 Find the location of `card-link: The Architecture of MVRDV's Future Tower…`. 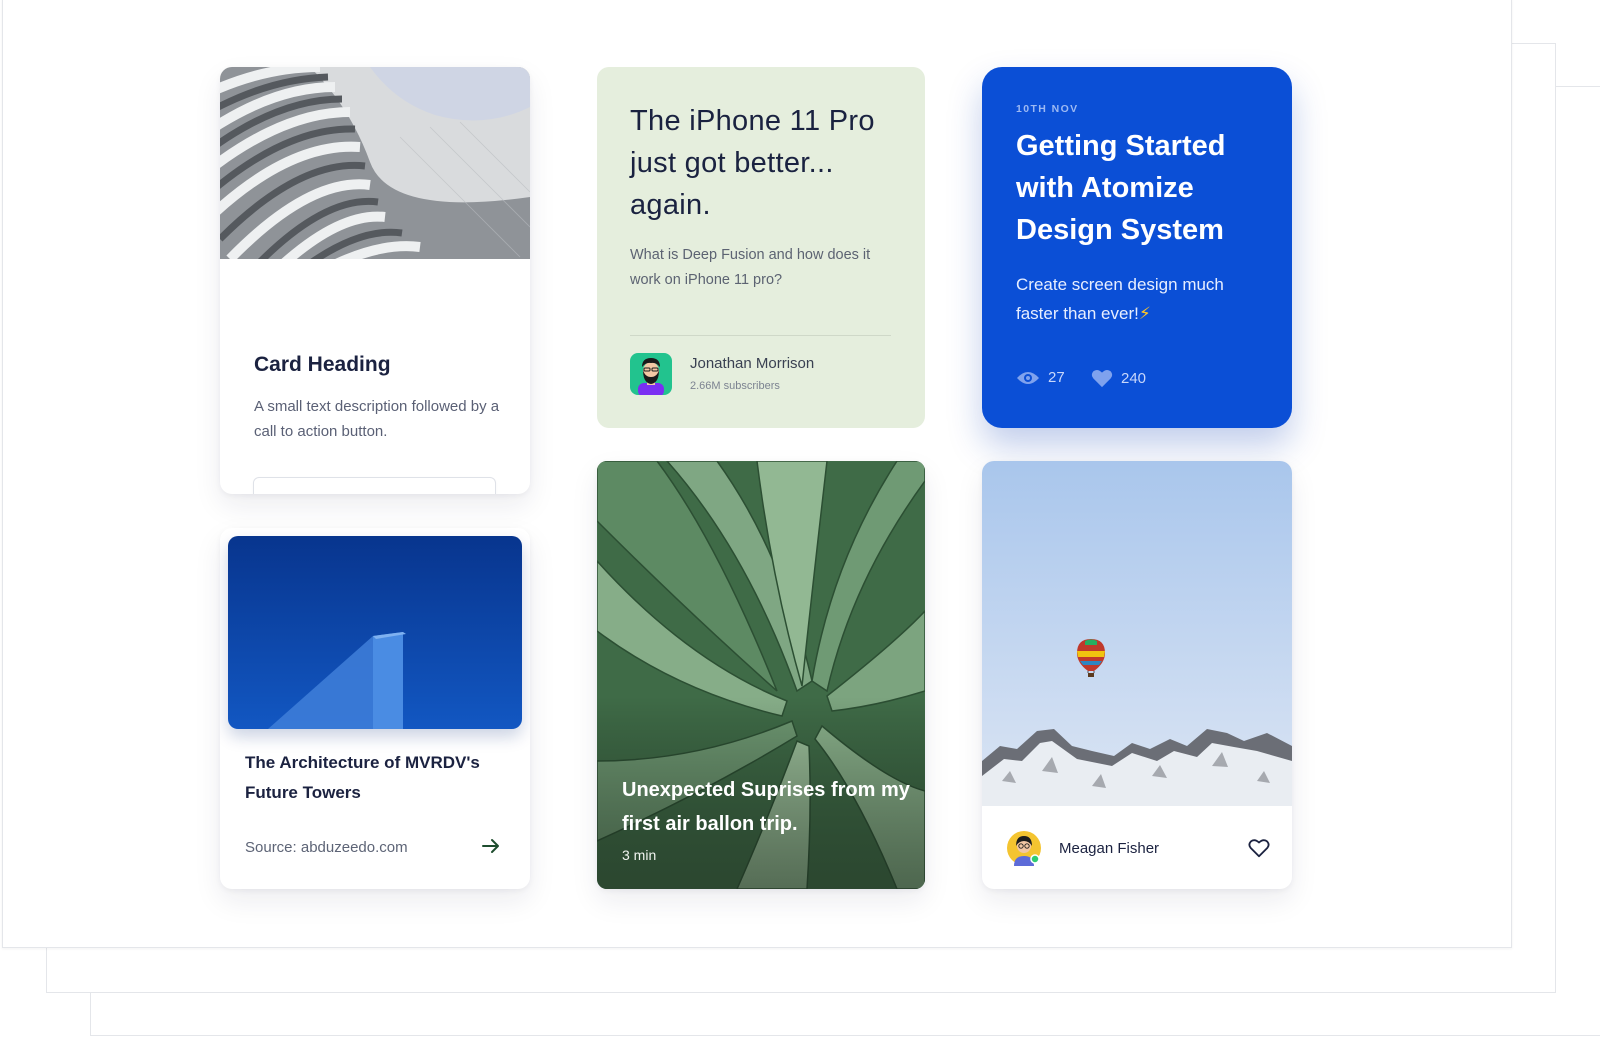

card-link: The Architecture of MVRDV's Future Tower… is located at coordinates (375, 708).